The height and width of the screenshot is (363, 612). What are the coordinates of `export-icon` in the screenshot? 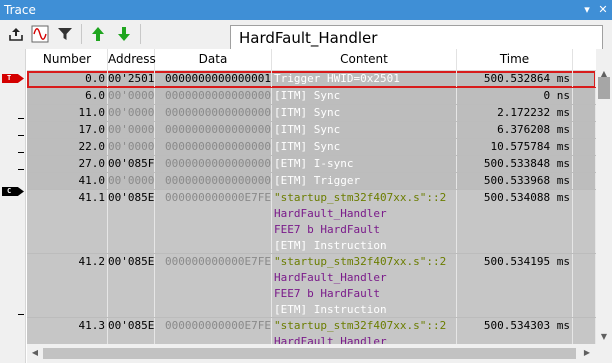 It's located at (16, 34).